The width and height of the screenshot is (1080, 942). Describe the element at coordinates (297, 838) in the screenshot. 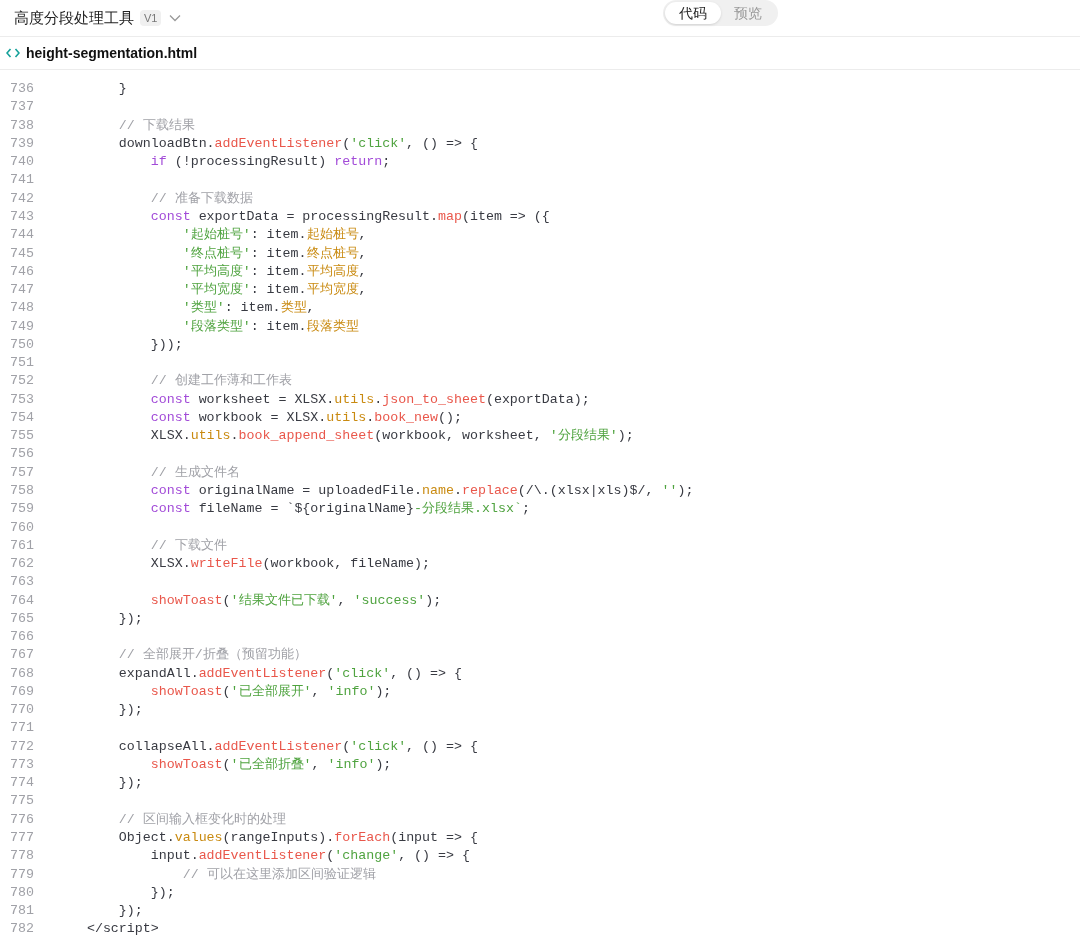

I see `code-line: Object.values(rangeInputs).forEach(input => {` at that location.